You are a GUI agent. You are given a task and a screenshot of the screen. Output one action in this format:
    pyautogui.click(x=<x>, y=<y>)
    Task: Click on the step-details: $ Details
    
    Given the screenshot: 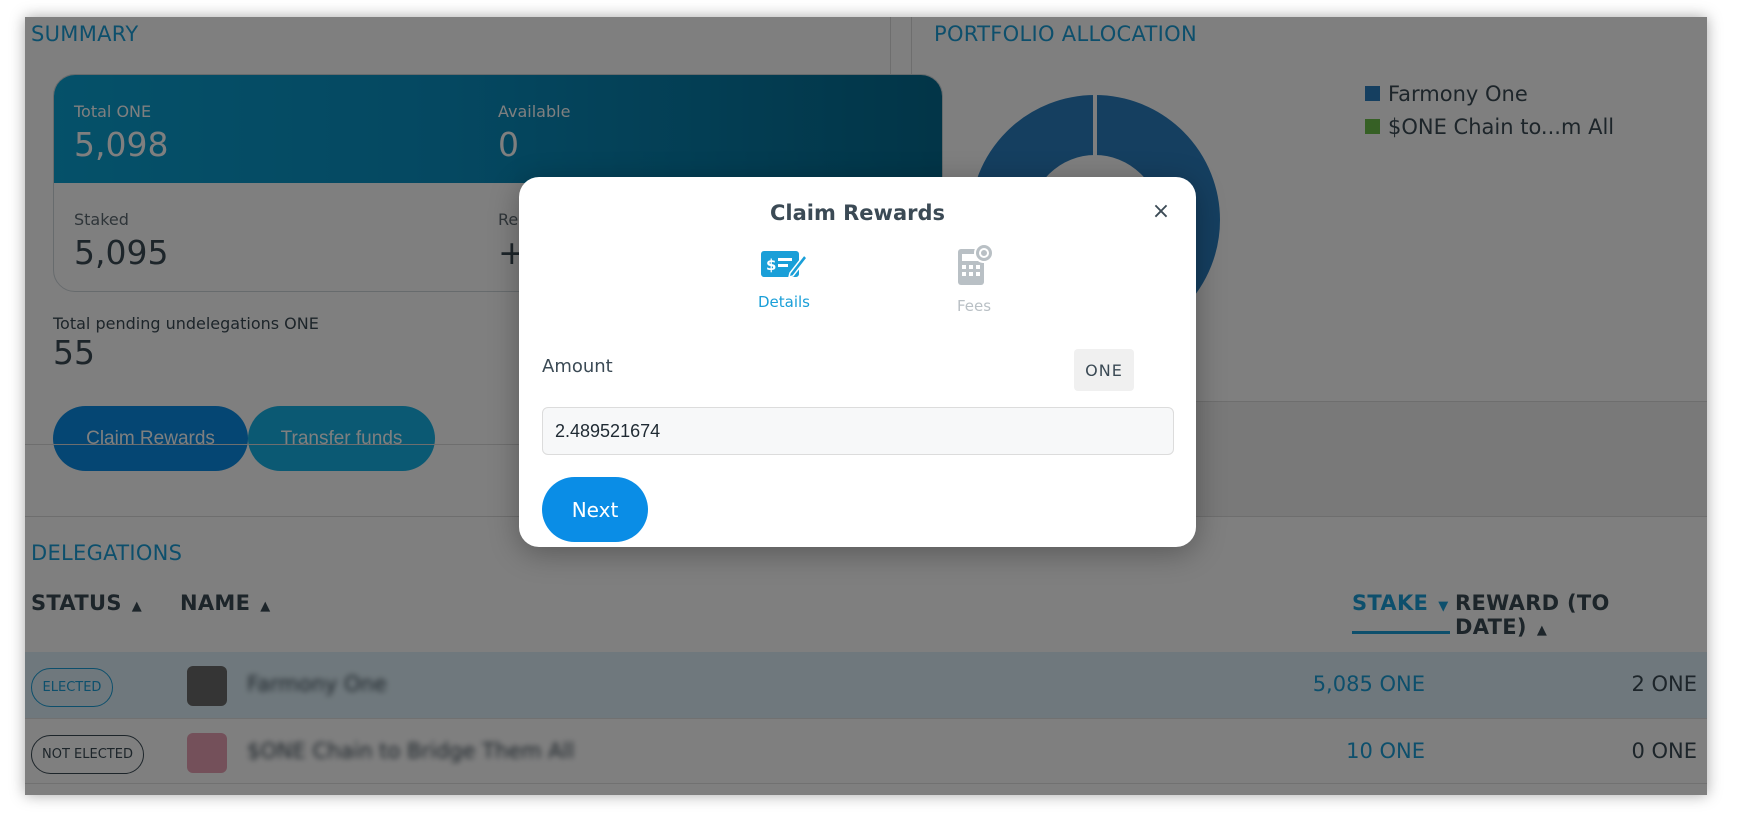 What is the action you would take?
    pyautogui.click(x=784, y=277)
    